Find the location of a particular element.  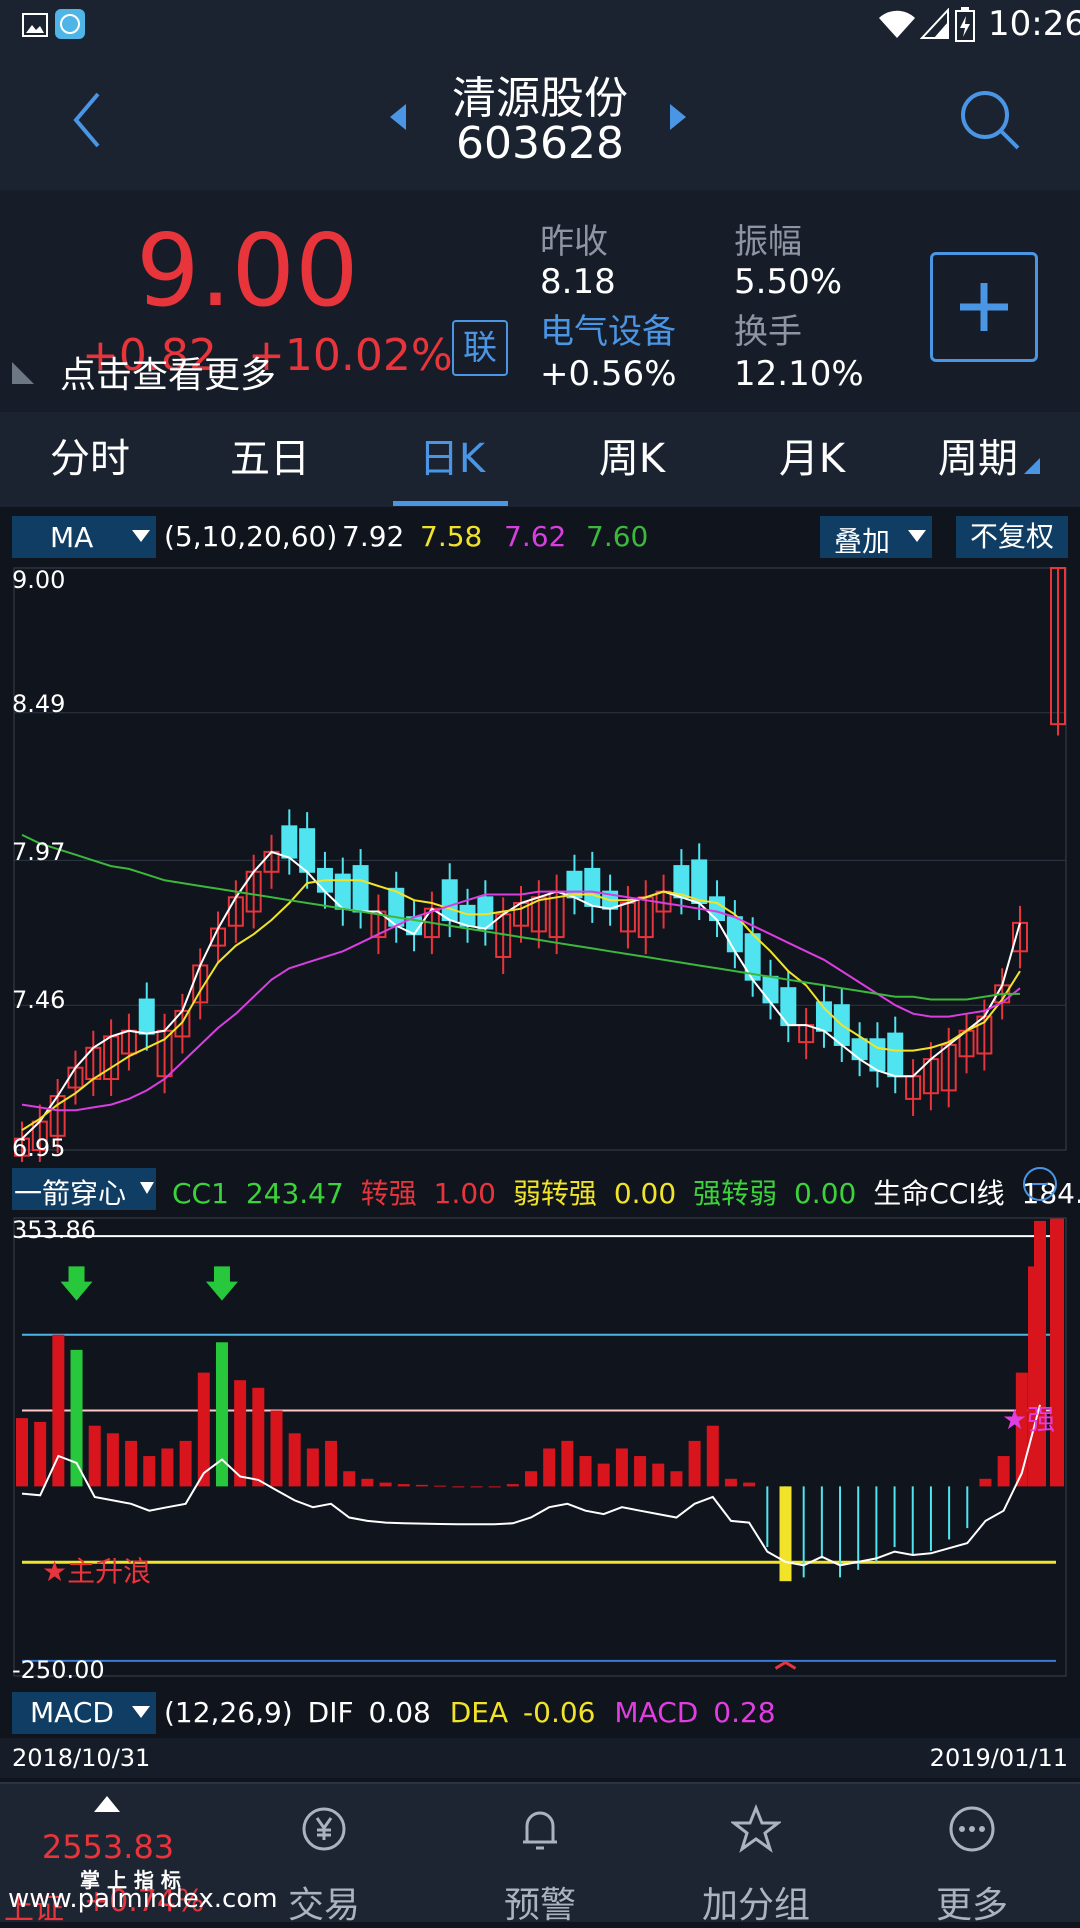

period-tabs: 分时 五日 日K 周K 月K 周期 is located at coordinates (540, 459).